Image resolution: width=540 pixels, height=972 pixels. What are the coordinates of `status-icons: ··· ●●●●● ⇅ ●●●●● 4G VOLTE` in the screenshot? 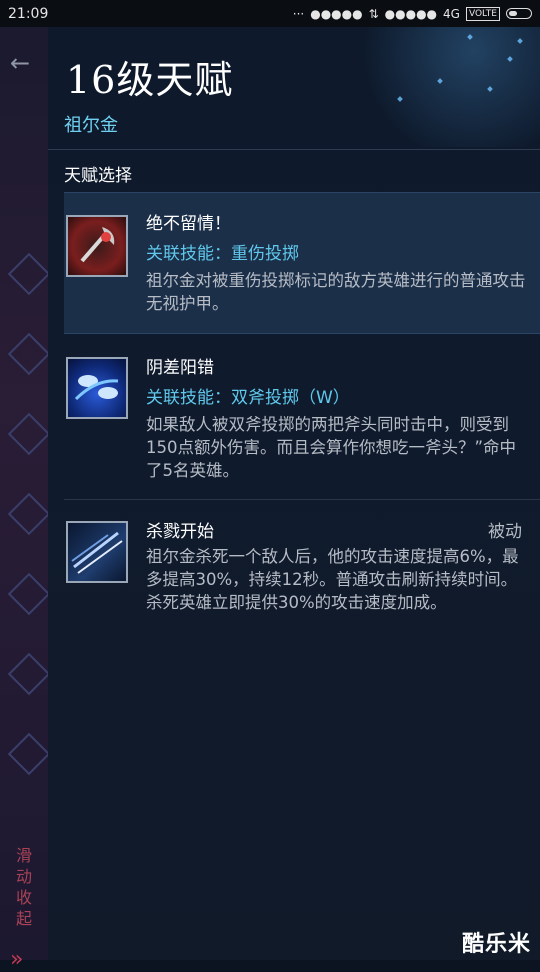 It's located at (412, 13).